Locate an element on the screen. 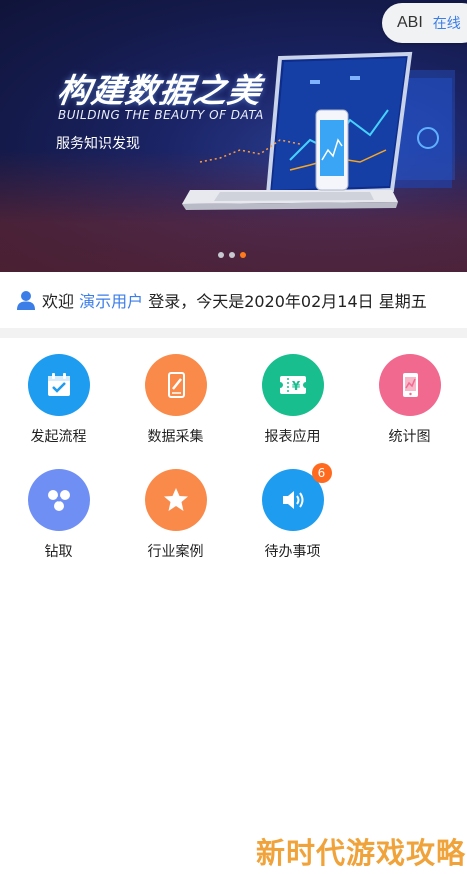 The image size is (467, 874). grid-item-label: 钻取 is located at coordinates (58, 552).